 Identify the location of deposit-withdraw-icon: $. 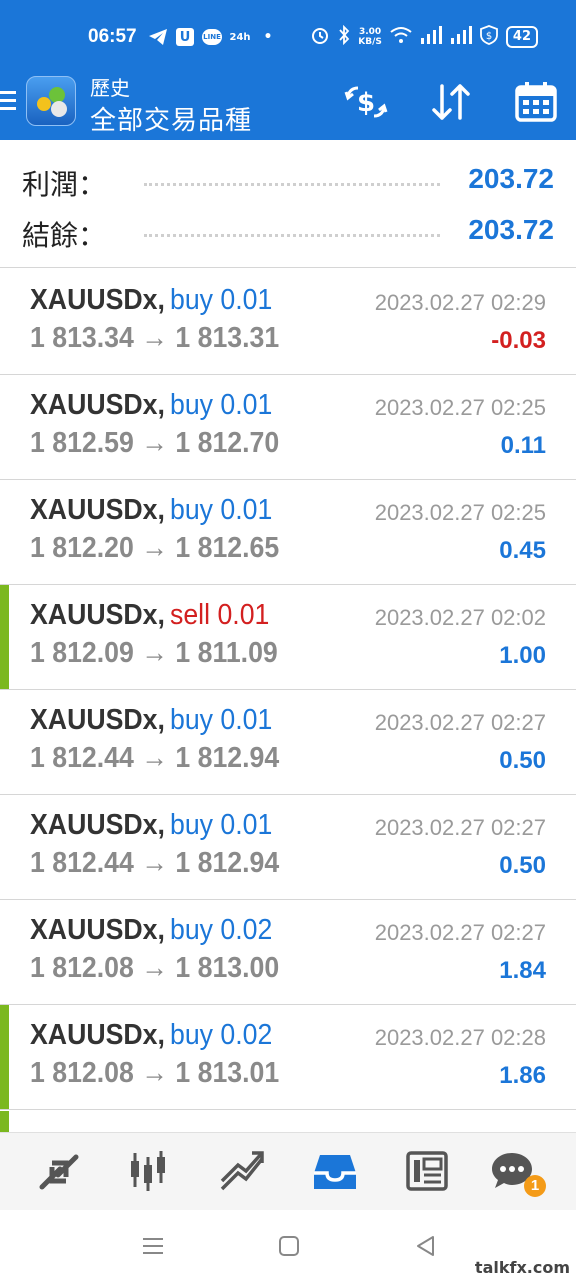
(366, 102).